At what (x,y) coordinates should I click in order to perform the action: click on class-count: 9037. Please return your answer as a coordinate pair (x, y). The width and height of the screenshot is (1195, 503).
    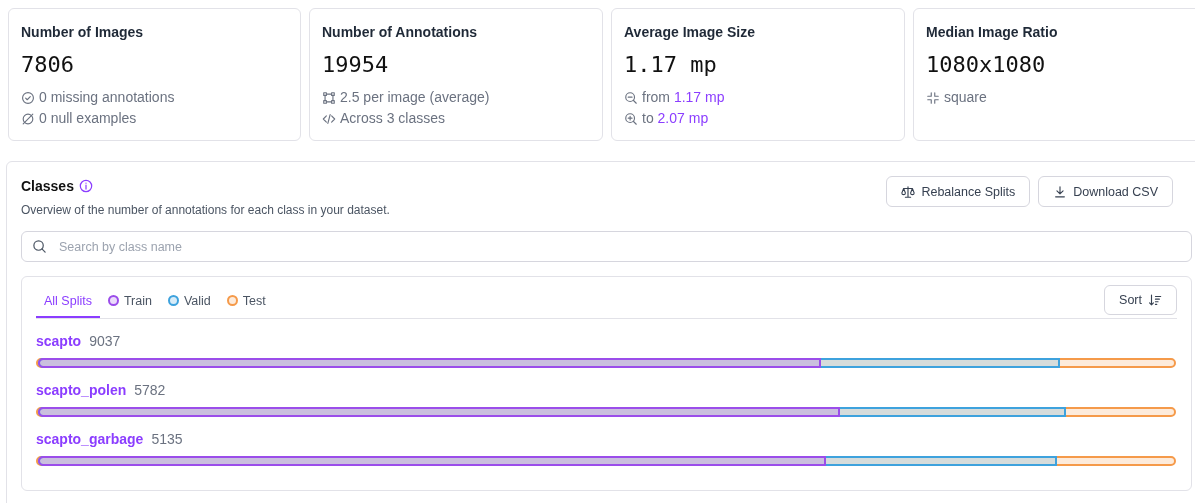
    Looking at the image, I should click on (105, 341).